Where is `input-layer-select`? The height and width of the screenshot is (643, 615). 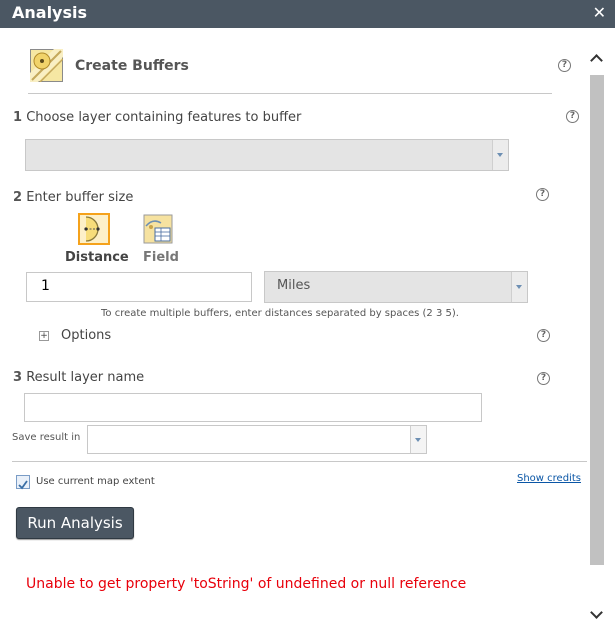
input-layer-select is located at coordinates (267, 155).